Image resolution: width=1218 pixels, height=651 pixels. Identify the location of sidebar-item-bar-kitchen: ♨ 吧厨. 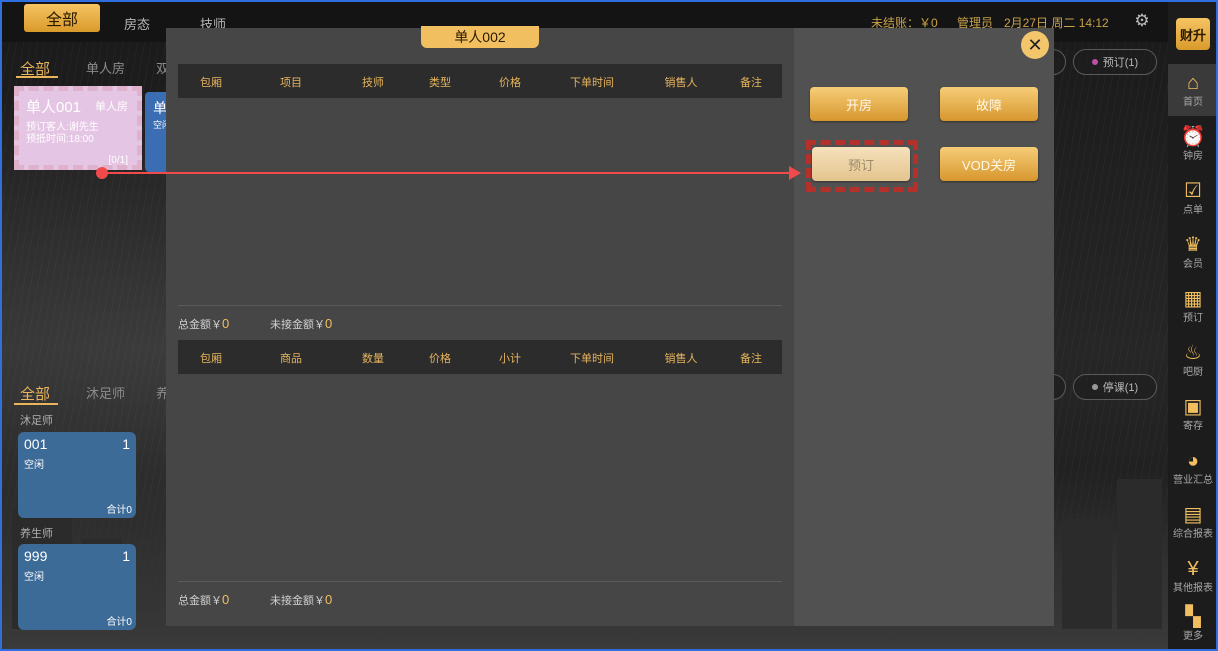
(1192, 360).